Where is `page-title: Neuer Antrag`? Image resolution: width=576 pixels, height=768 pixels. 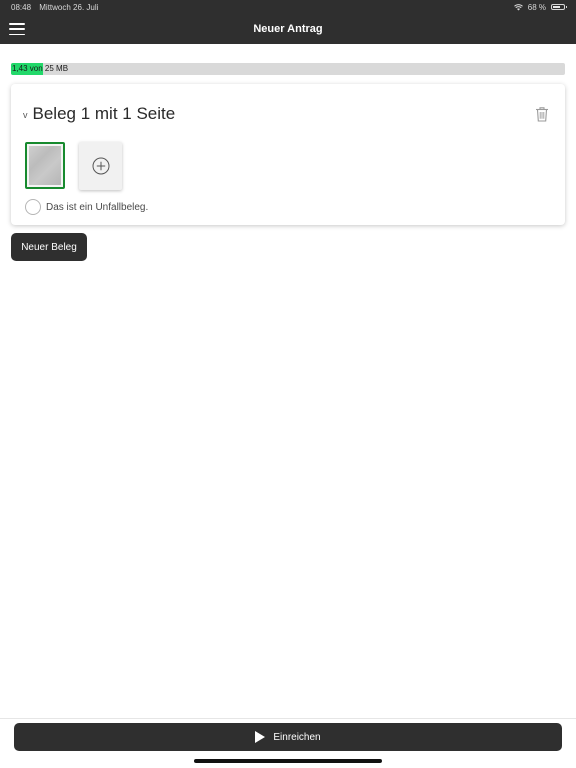
page-title: Neuer Antrag is located at coordinates (288, 29).